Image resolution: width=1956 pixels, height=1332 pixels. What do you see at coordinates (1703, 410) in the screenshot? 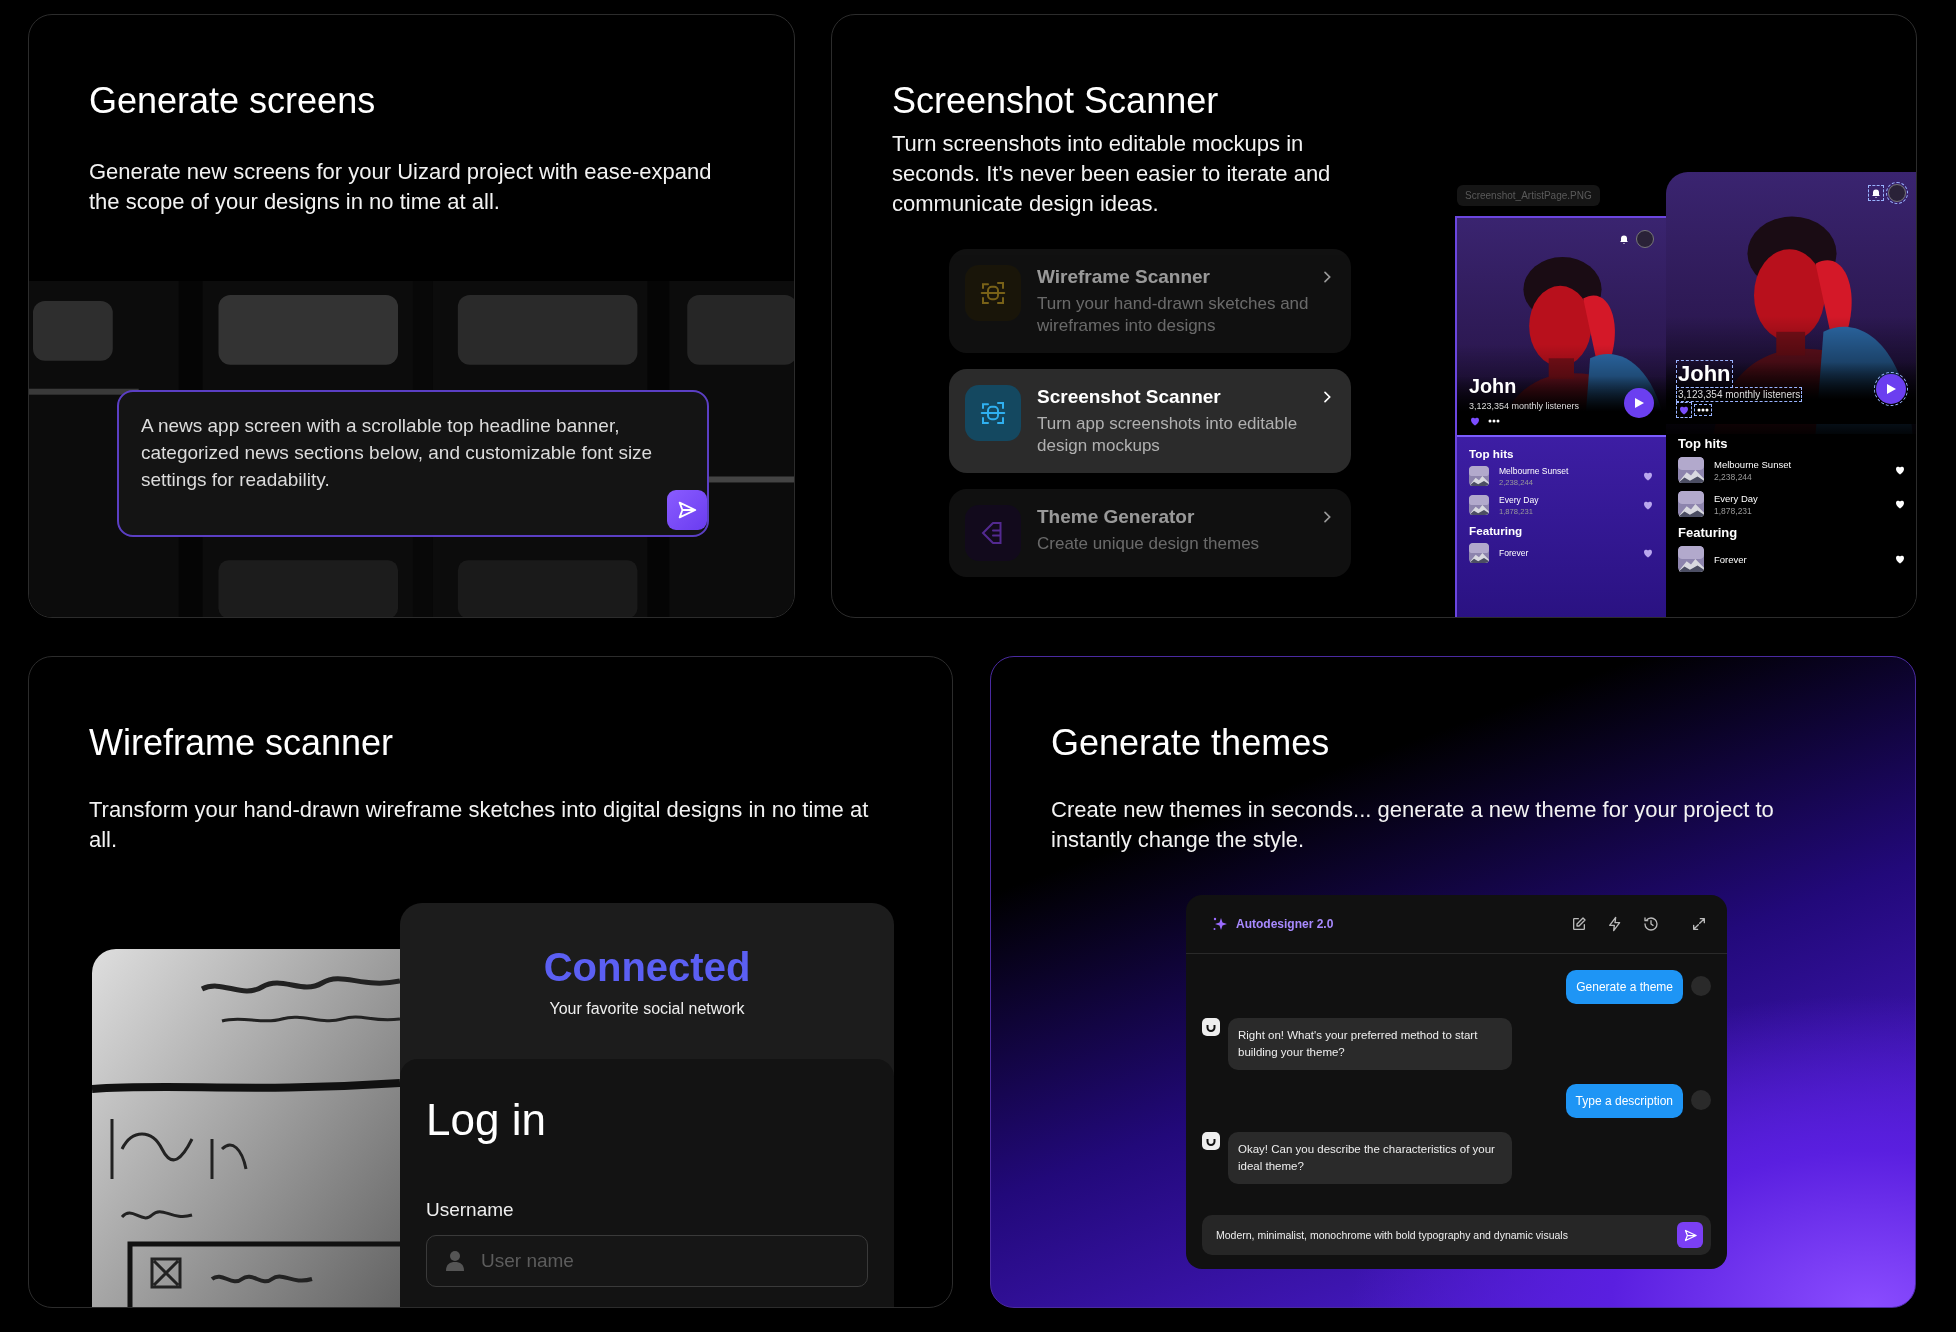
I see `more-icon` at bounding box center [1703, 410].